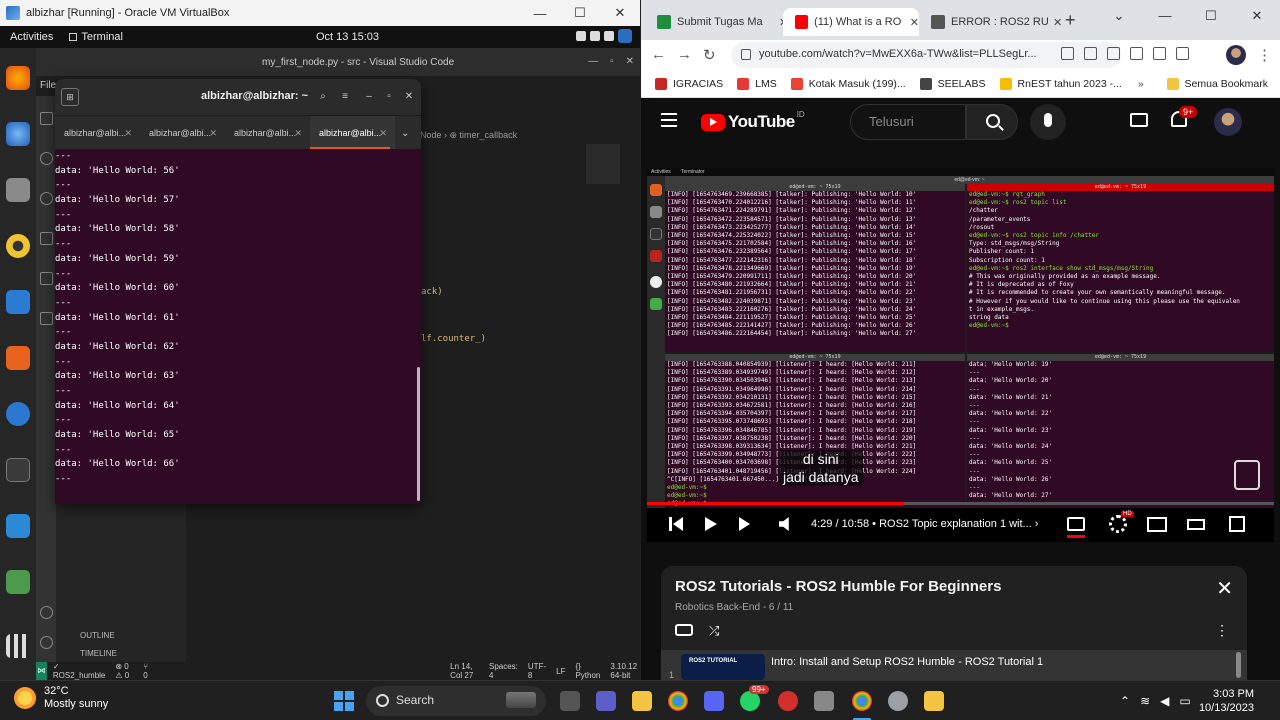 This screenshot has height=720, width=1280. Describe the element at coordinates (611, 61) in the screenshot. I see `vscode-window-buttons: — ▫ ✕` at that location.